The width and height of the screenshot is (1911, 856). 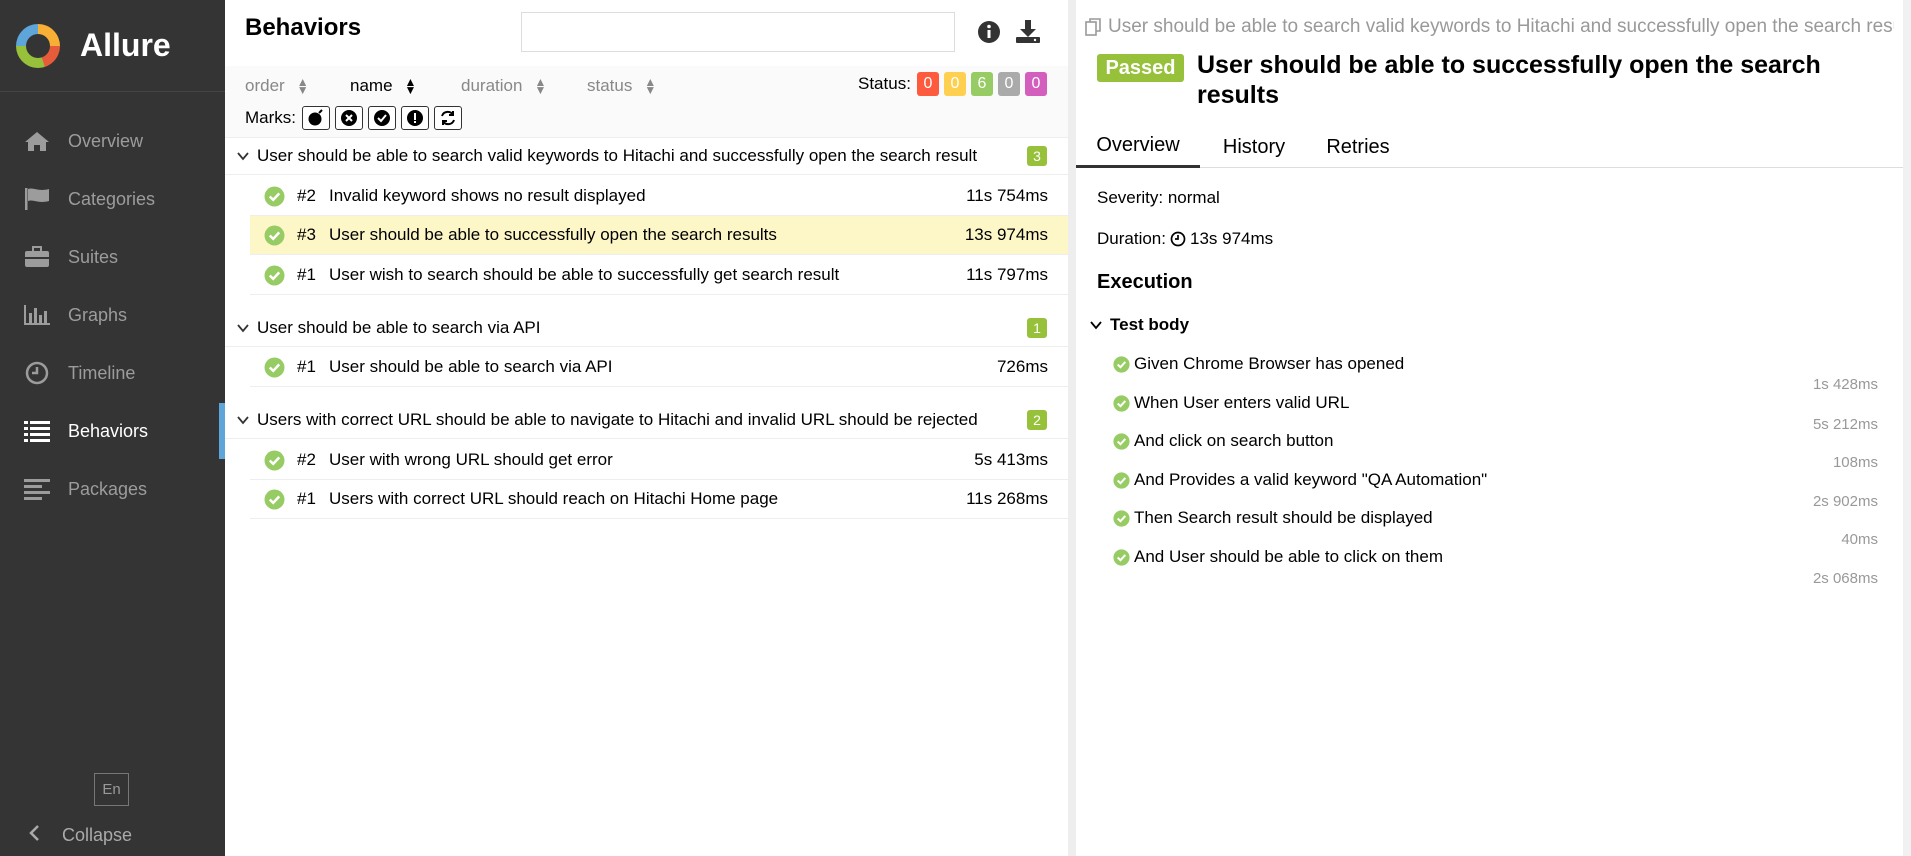 I want to click on info-icon, so click(x=989, y=32).